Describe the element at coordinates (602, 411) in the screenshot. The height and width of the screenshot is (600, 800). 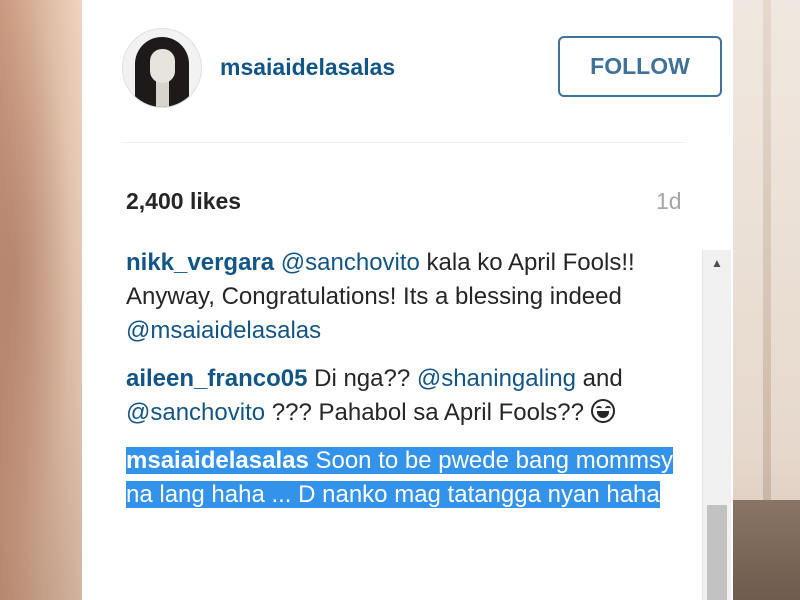
I see `grinning-face-emoji-icon` at that location.